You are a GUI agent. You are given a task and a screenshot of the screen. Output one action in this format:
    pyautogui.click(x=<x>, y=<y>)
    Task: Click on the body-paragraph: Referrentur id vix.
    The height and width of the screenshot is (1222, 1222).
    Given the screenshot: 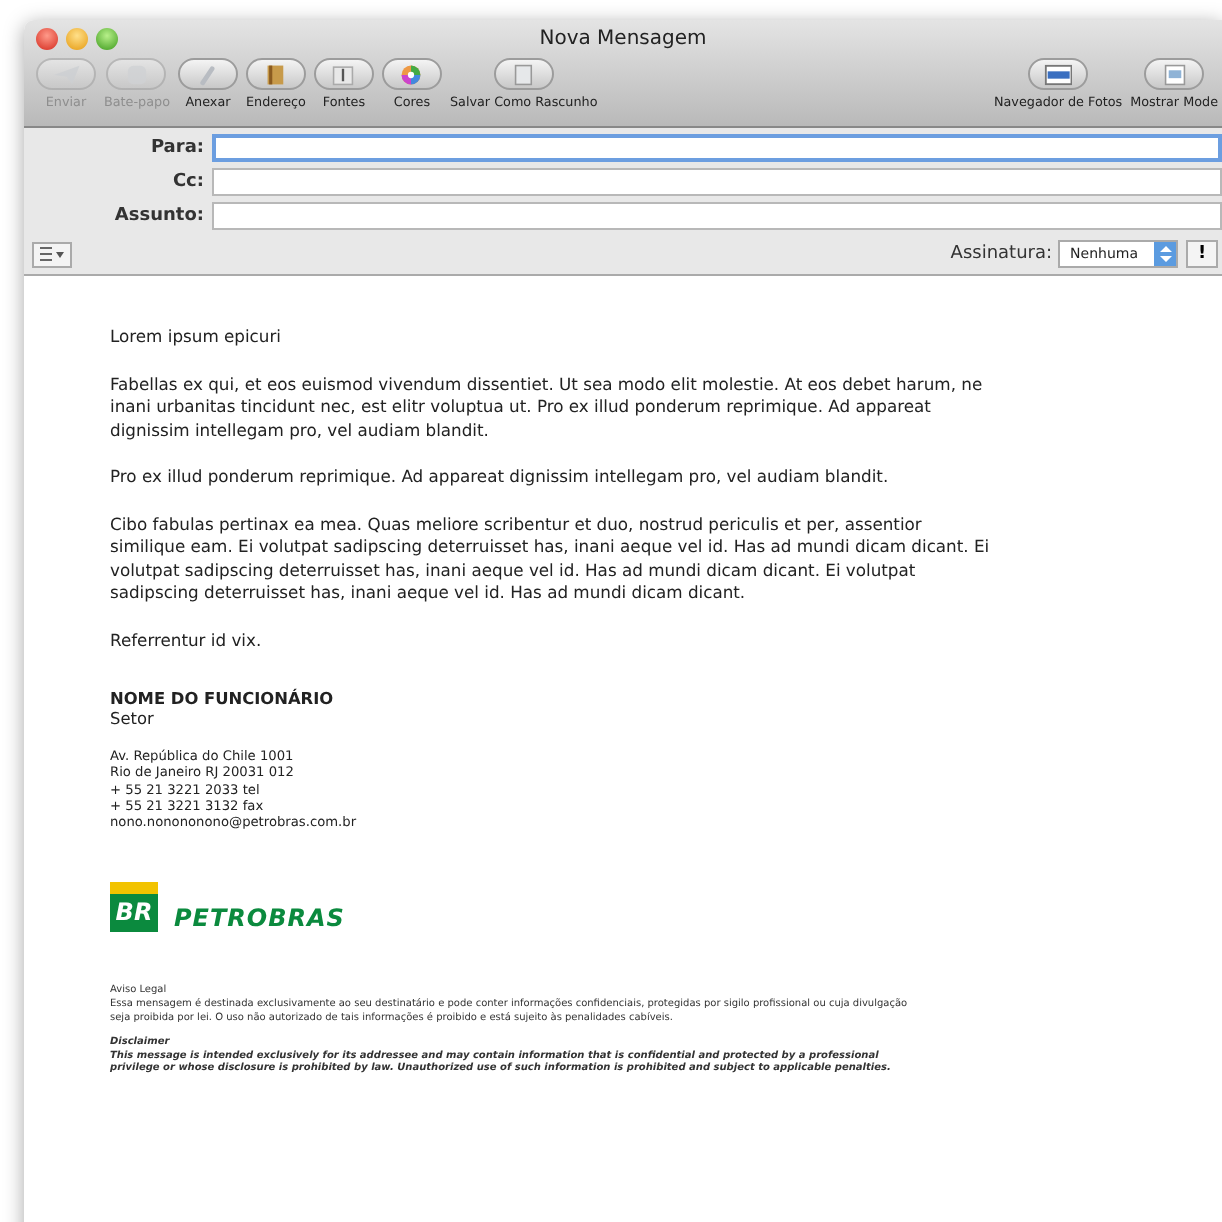 What is the action you would take?
    pyautogui.click(x=187, y=640)
    